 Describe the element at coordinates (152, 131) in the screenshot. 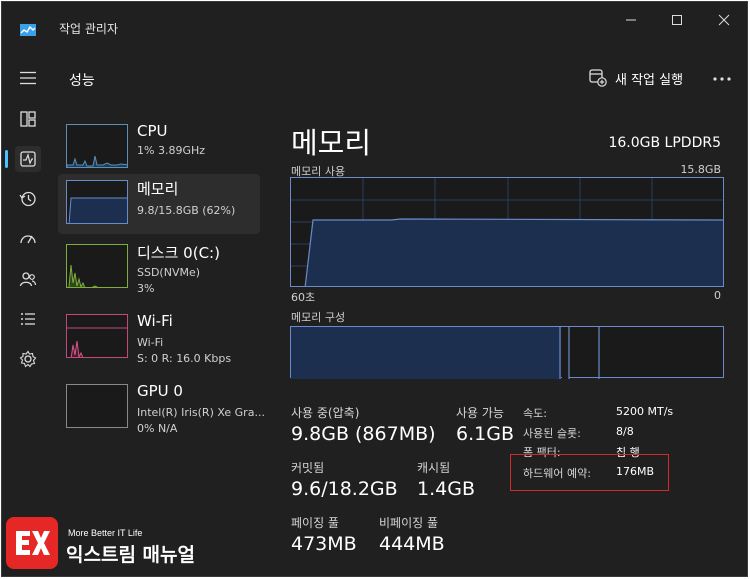

I see `perf-item-name: CPU` at that location.